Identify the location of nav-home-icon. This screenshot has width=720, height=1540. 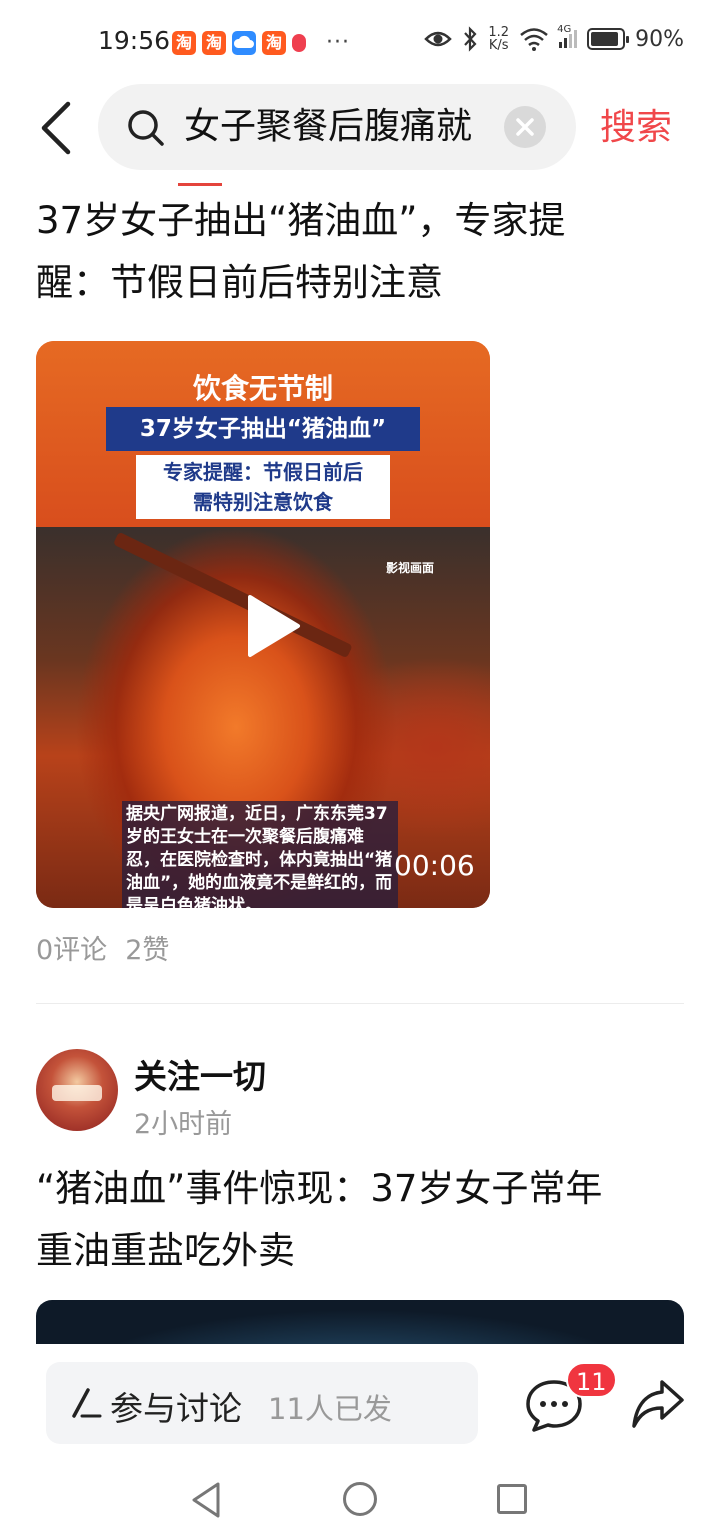
(360, 1499).